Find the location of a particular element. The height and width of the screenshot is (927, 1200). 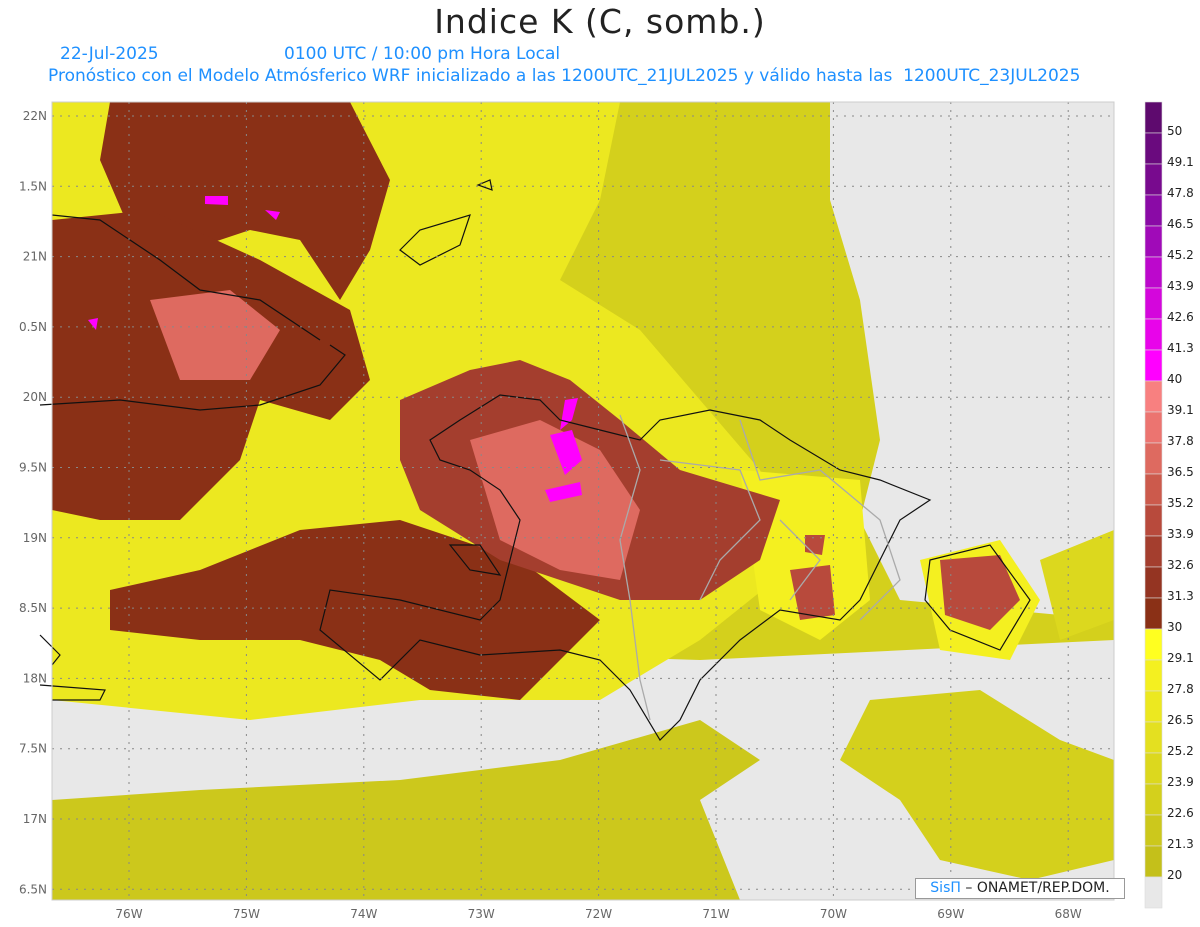

colorbar-label: 31.3 is located at coordinates (1180, 596).